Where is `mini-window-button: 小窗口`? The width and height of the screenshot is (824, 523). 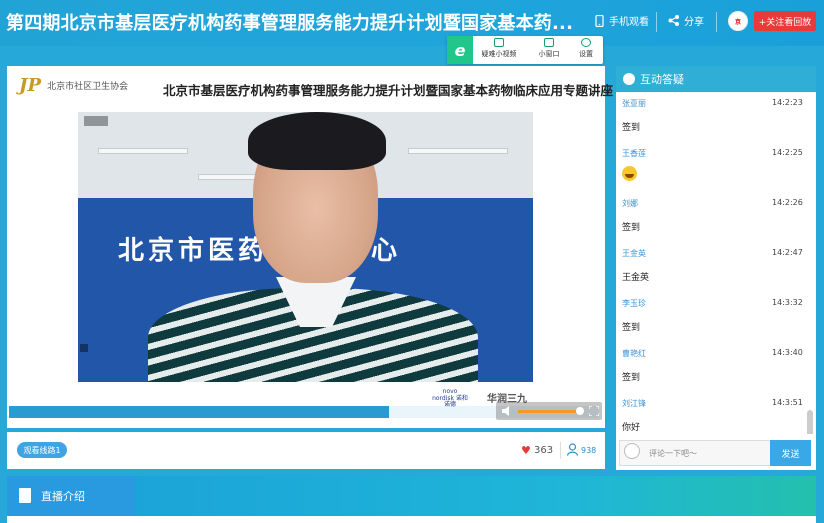 mini-window-button: 小窗口 is located at coordinates (549, 50).